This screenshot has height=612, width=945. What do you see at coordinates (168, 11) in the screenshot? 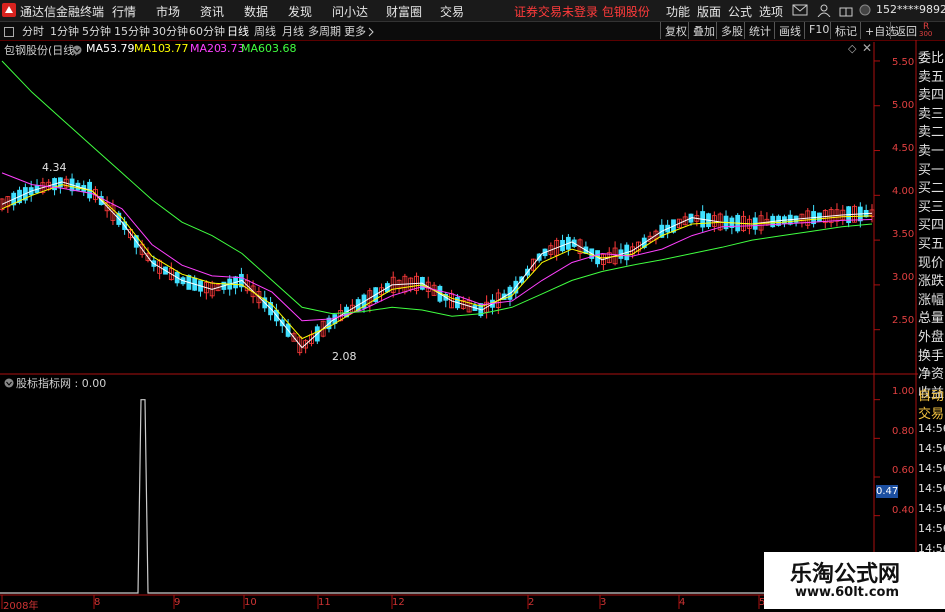
I see `menu-shichang: 市场` at bounding box center [168, 11].